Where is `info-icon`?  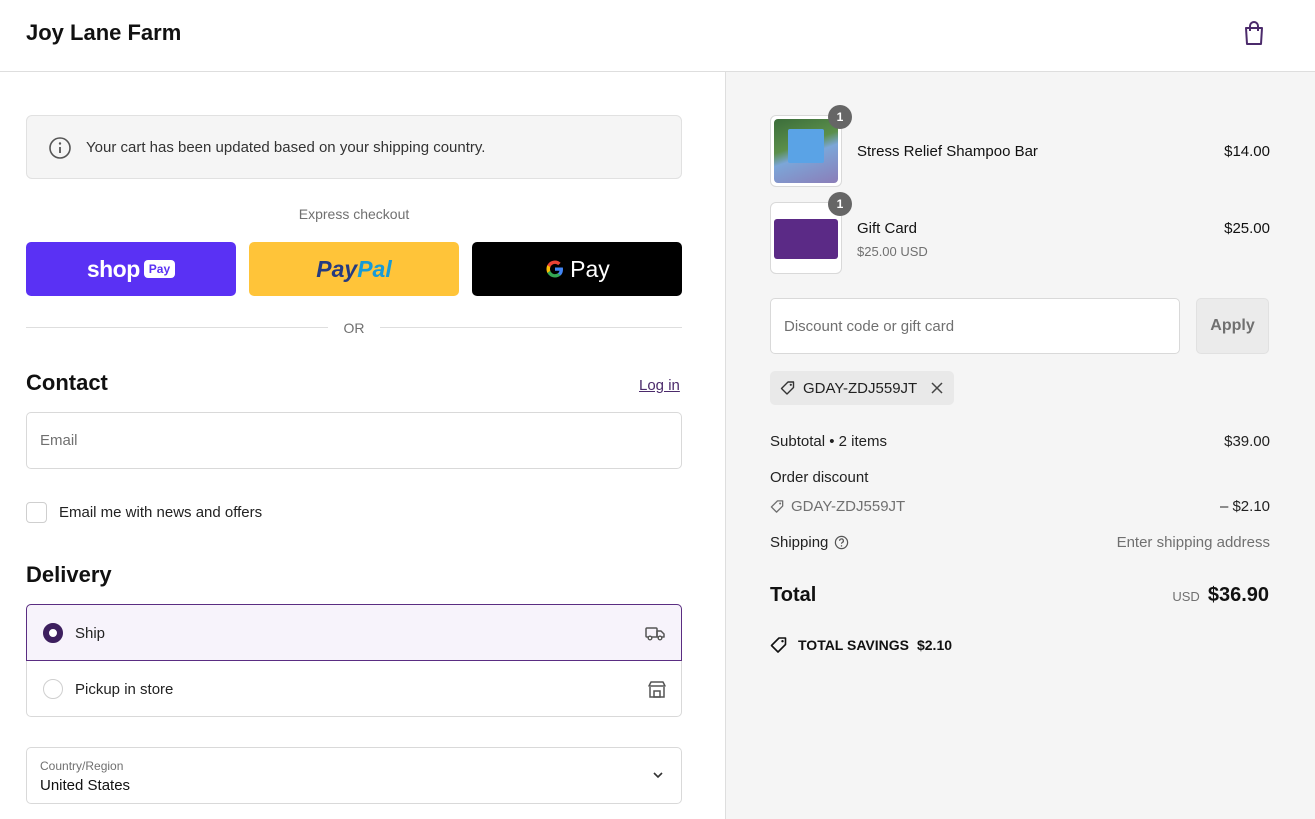 info-icon is located at coordinates (60, 148).